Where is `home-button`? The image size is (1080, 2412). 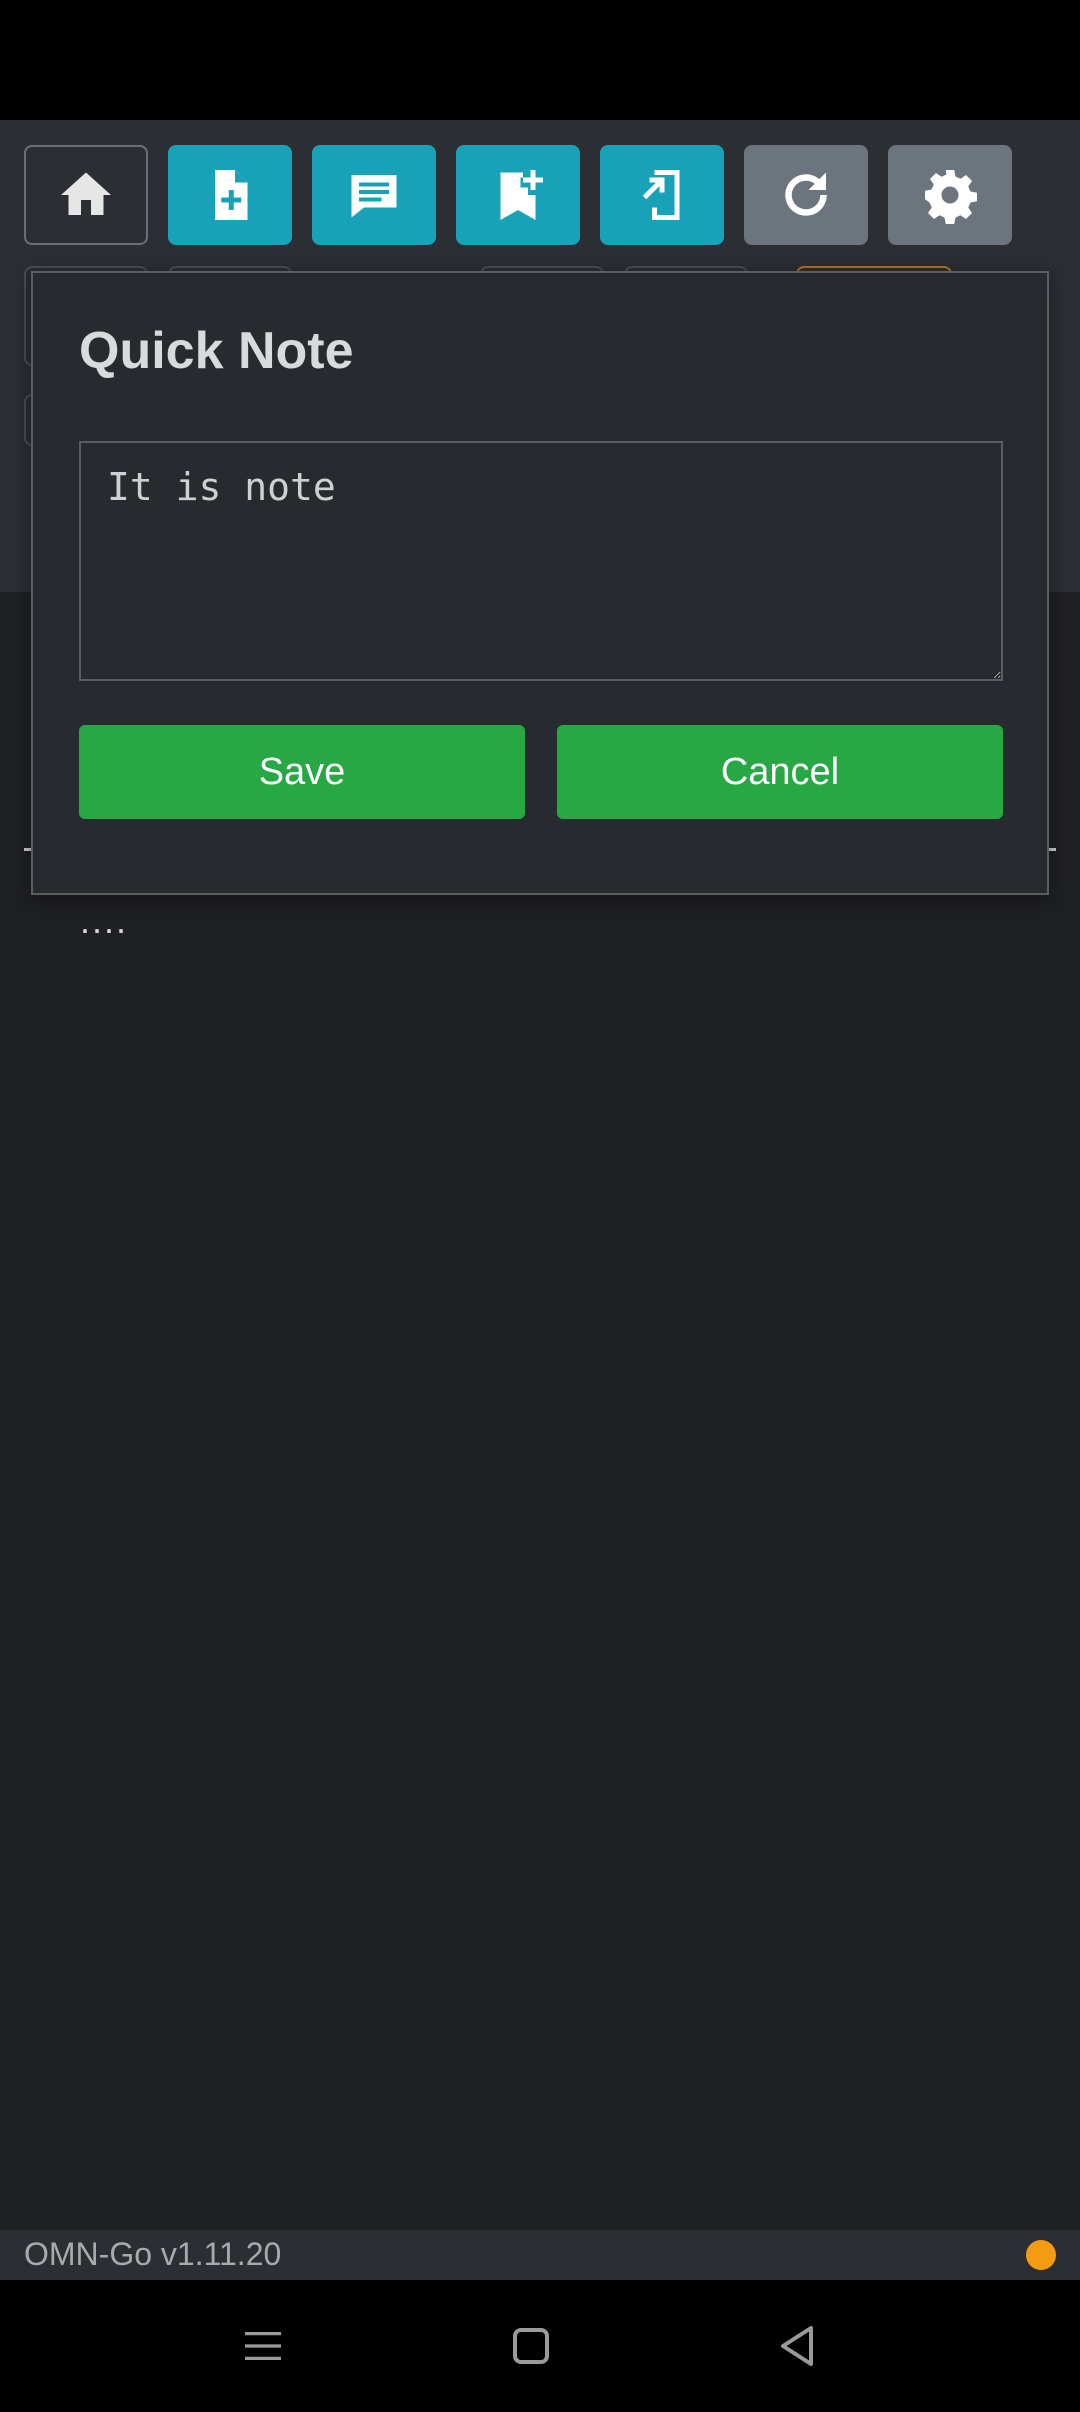 home-button is located at coordinates (86, 195).